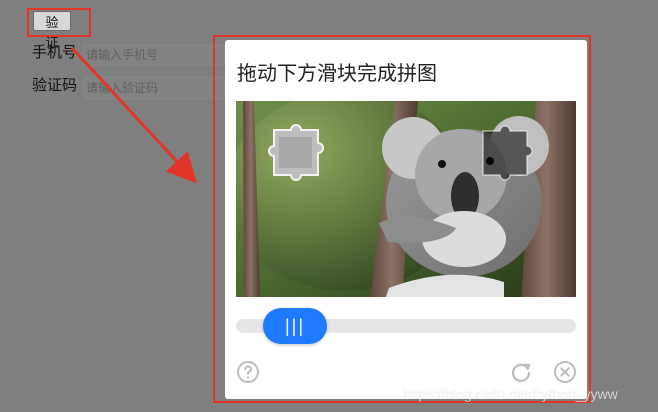 Image resolution: width=658 pixels, height=412 pixels. Describe the element at coordinates (52, 30) in the screenshot. I see `verify-button: 验证` at that location.